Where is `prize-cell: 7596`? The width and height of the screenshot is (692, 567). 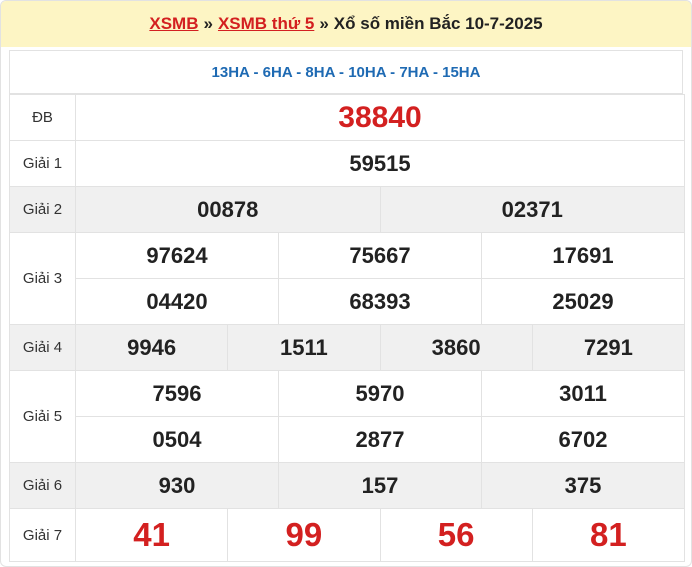 prize-cell: 7596 is located at coordinates (177, 393).